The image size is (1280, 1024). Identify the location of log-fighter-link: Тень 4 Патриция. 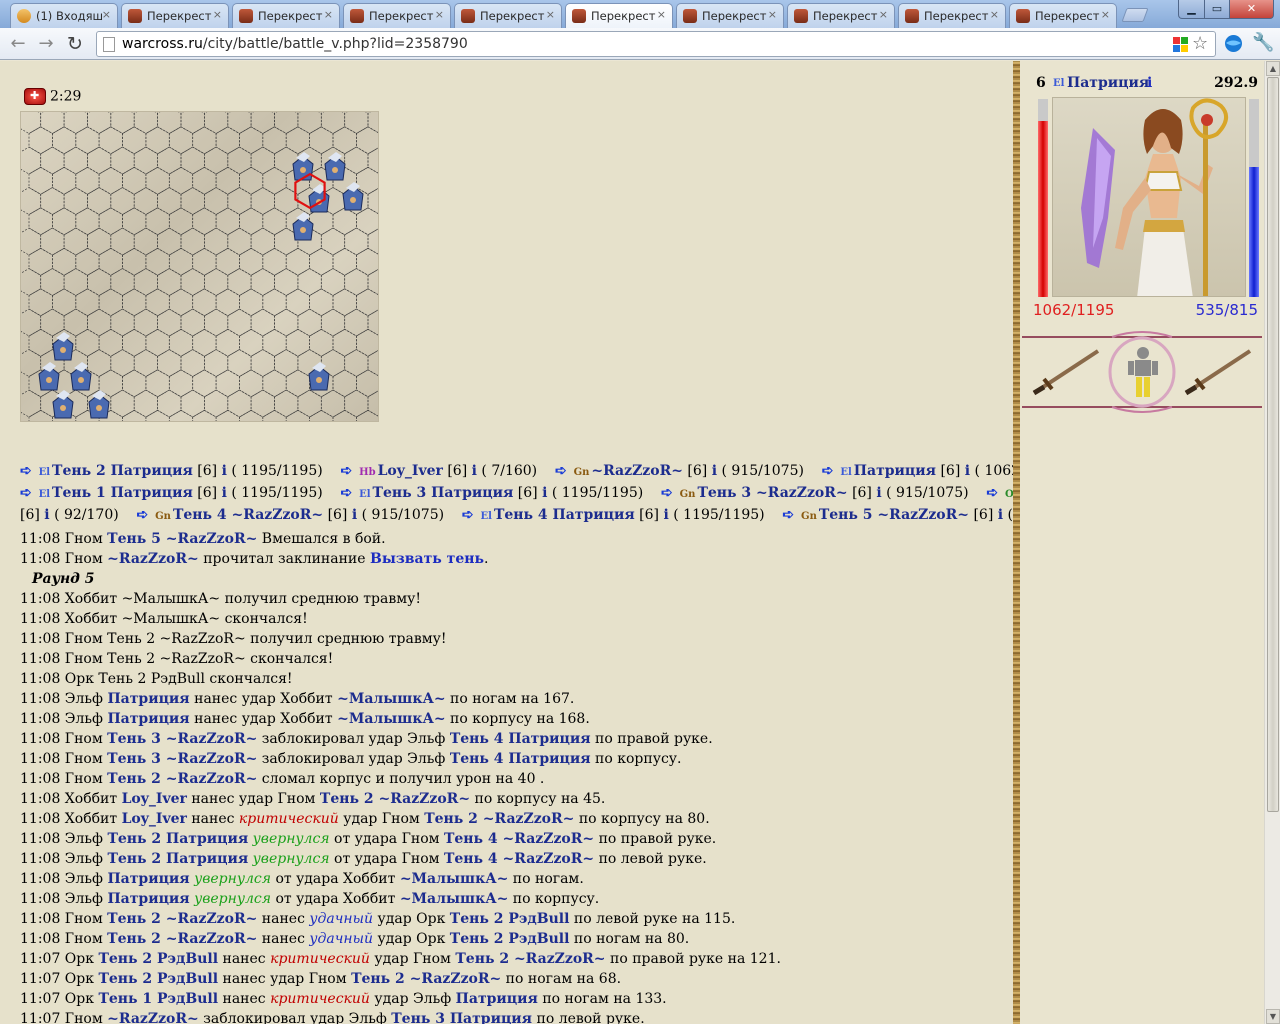
(520, 759).